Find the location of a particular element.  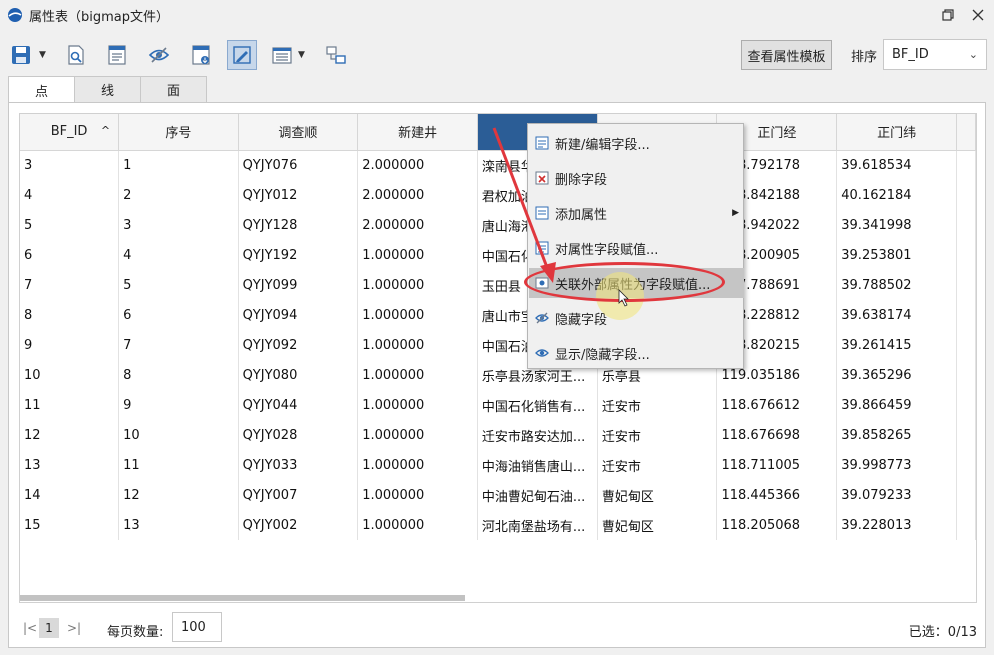

current-page: 1 is located at coordinates (49, 628).